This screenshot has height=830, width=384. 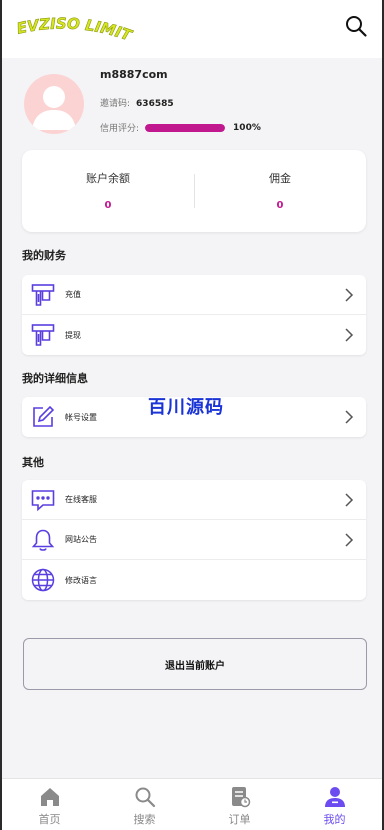 What do you see at coordinates (81, 539) in the screenshot?
I see `menu-item-label: 网站公告` at bounding box center [81, 539].